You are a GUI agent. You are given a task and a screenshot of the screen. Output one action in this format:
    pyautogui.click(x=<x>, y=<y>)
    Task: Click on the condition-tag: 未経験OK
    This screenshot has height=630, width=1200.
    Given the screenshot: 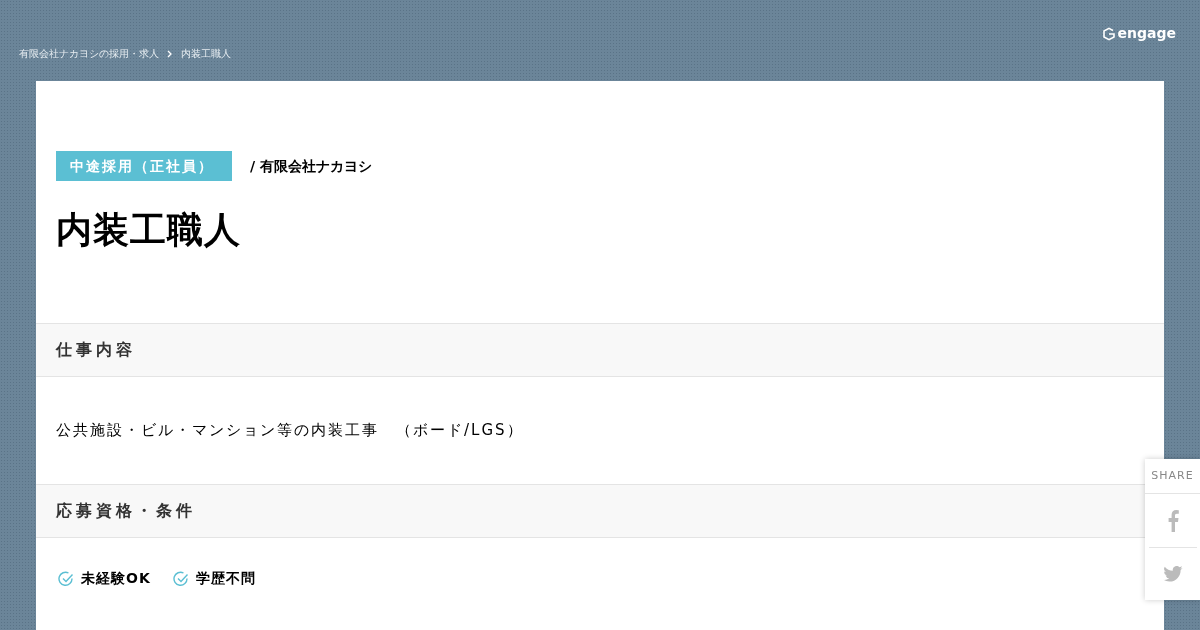 What is the action you would take?
    pyautogui.click(x=116, y=578)
    